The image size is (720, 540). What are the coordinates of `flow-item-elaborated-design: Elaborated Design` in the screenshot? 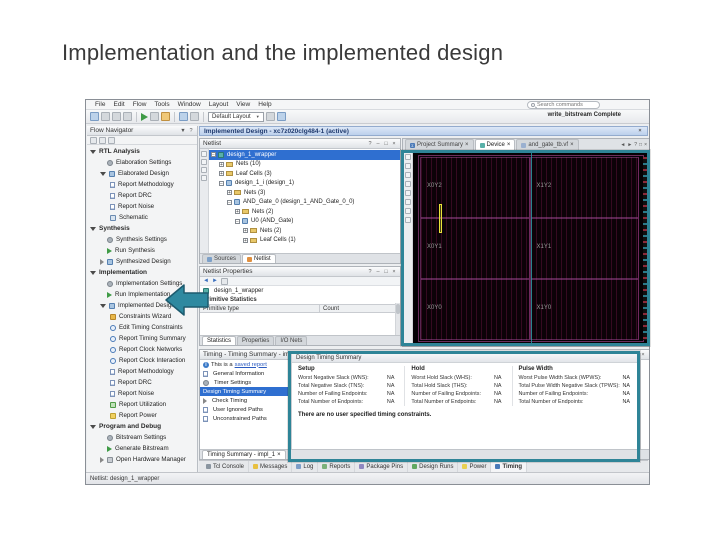 It's located at (142, 173).